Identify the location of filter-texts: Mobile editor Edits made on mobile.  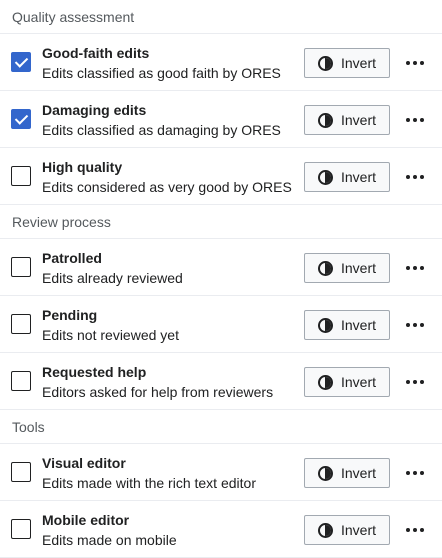
(109, 530).